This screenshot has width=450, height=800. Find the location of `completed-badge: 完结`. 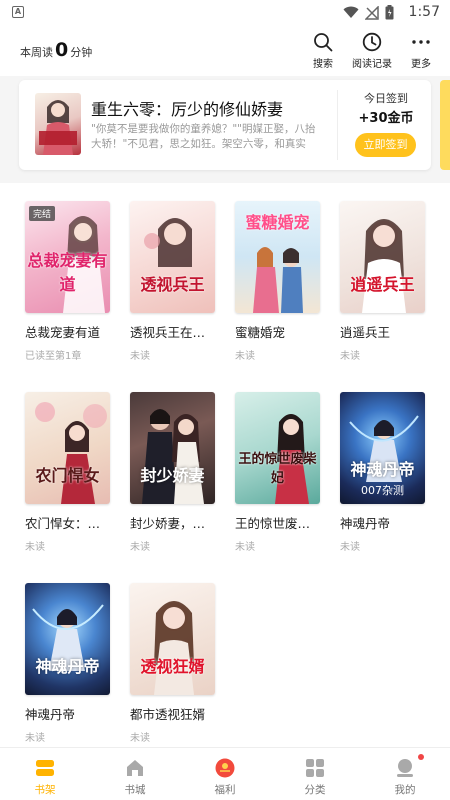

completed-badge: 完结 is located at coordinates (42, 213).